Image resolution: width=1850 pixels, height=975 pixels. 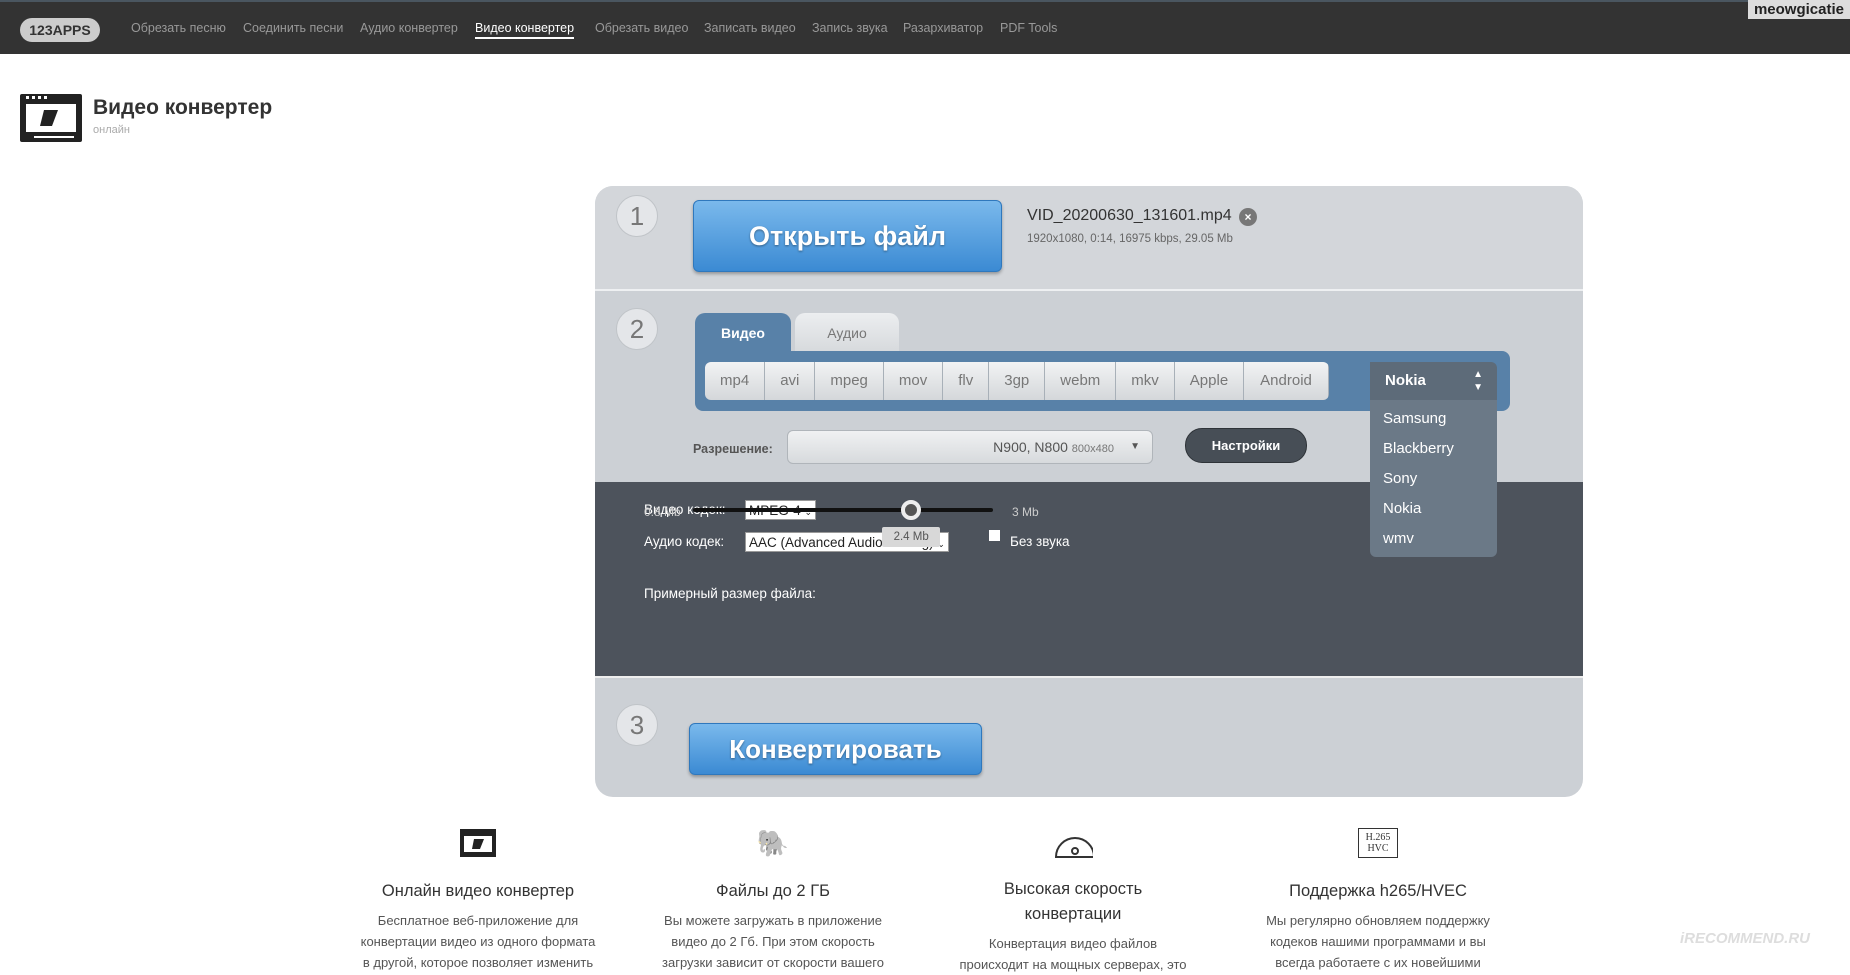 I want to click on format-mov: mov, so click(x=913, y=381).